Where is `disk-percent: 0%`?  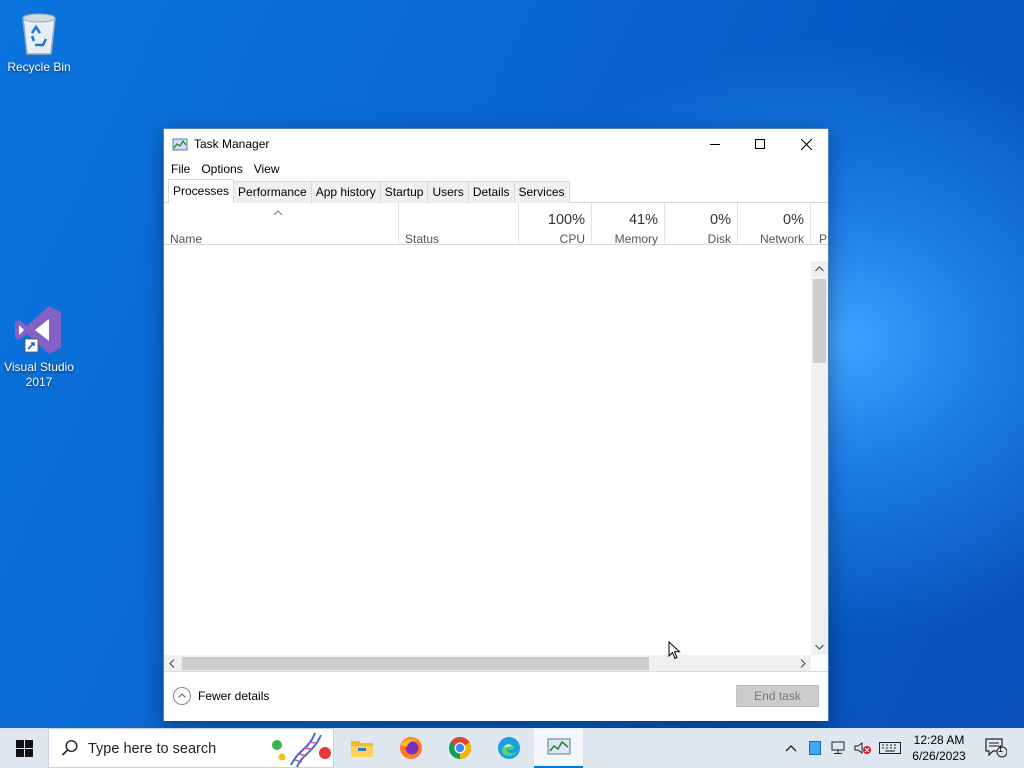 disk-percent: 0% is located at coordinates (720, 220).